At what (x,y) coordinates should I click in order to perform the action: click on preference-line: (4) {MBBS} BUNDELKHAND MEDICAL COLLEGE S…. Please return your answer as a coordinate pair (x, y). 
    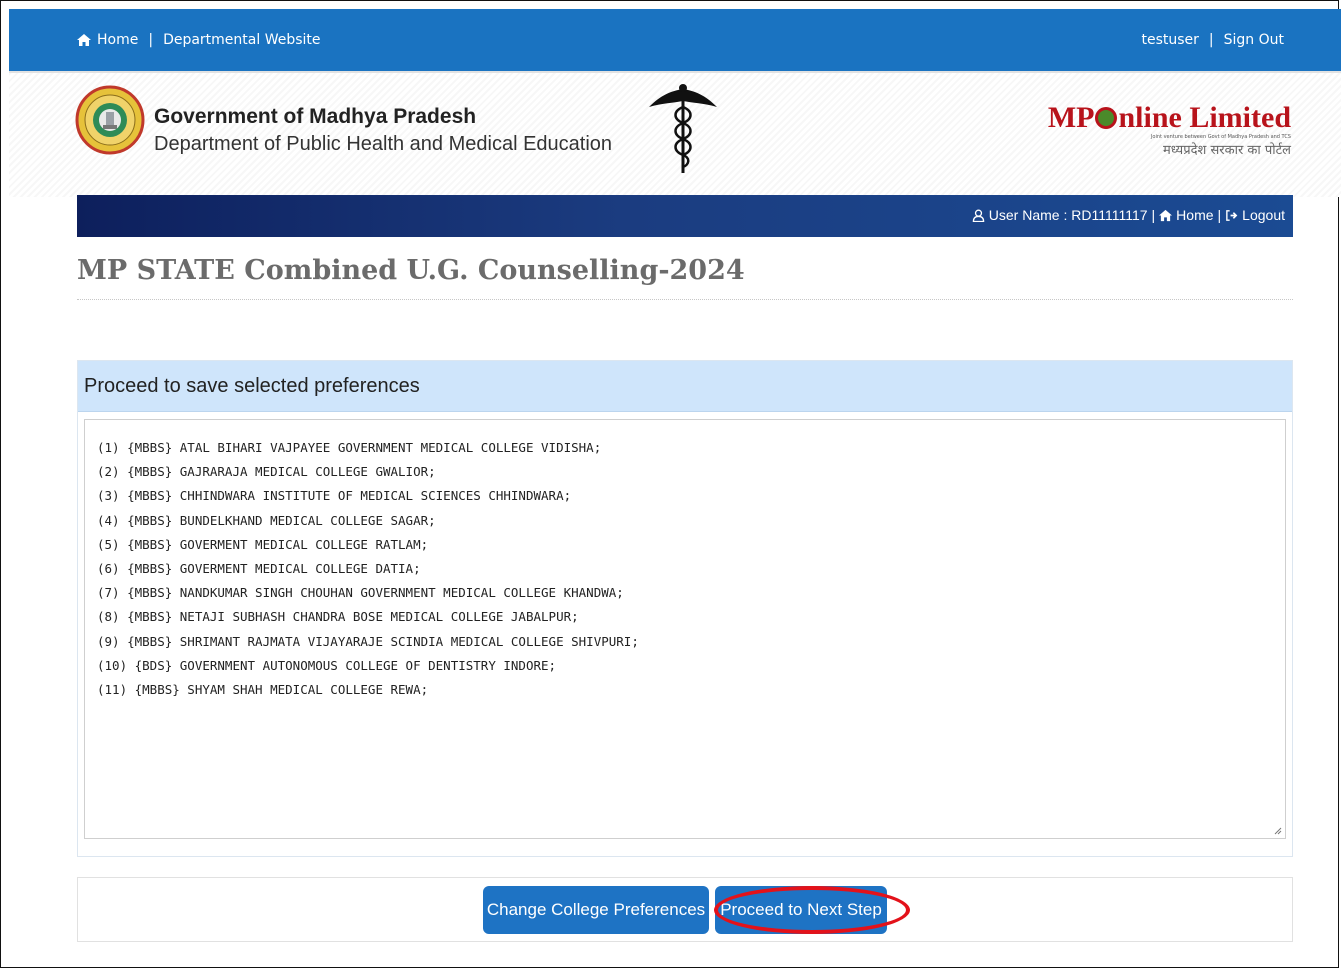
    Looking at the image, I should click on (266, 520).